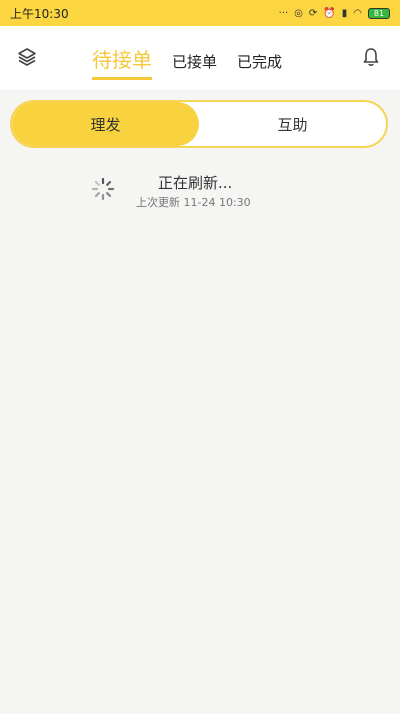  I want to click on service-segment: 理发 互助, so click(199, 124).